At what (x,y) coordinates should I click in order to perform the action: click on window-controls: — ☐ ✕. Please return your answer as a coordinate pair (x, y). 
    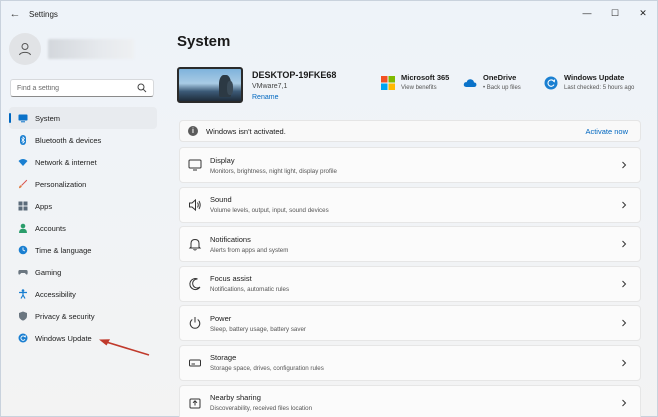
    Looking at the image, I should click on (615, 13).